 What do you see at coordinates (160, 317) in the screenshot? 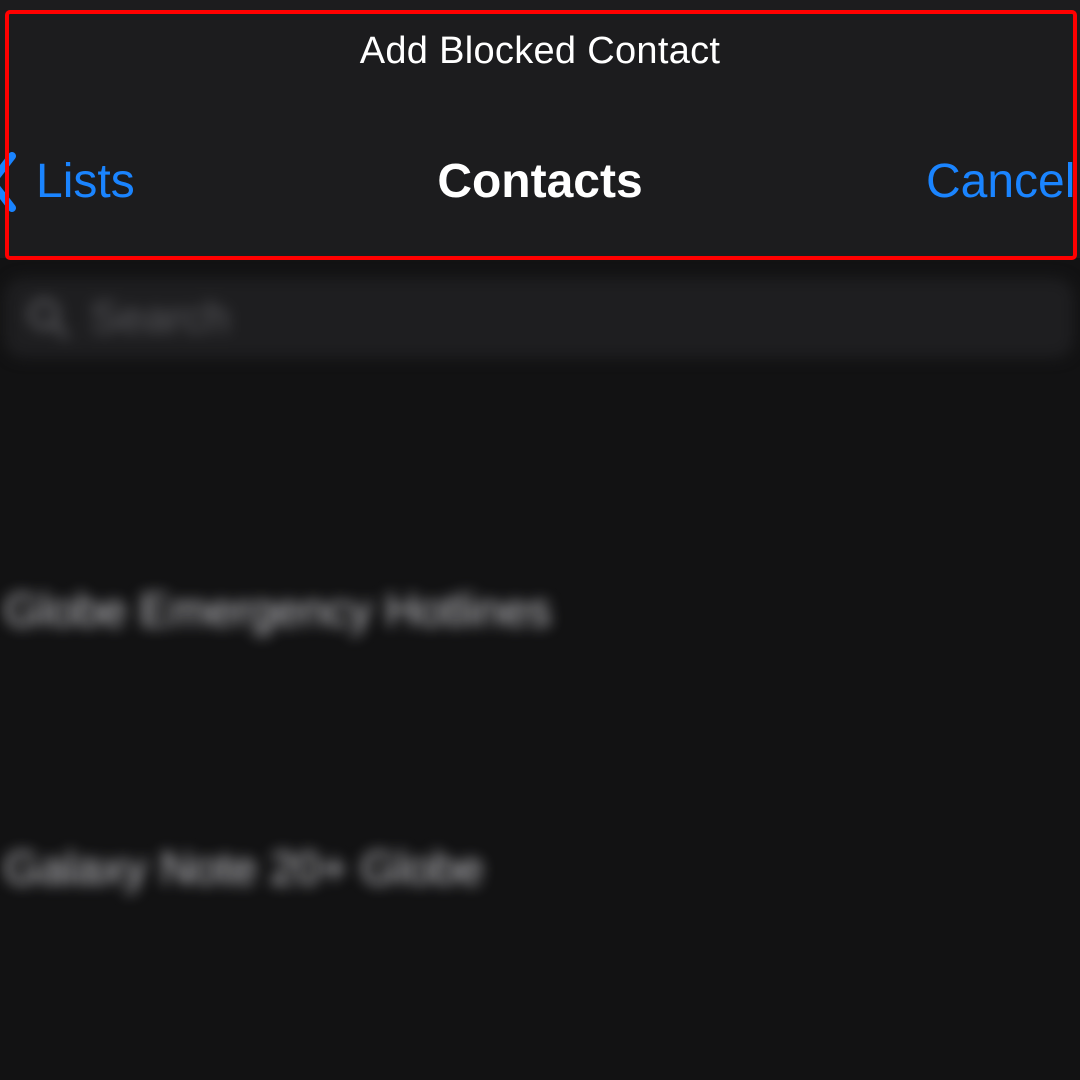
I see `search-placeholder: Search` at bounding box center [160, 317].